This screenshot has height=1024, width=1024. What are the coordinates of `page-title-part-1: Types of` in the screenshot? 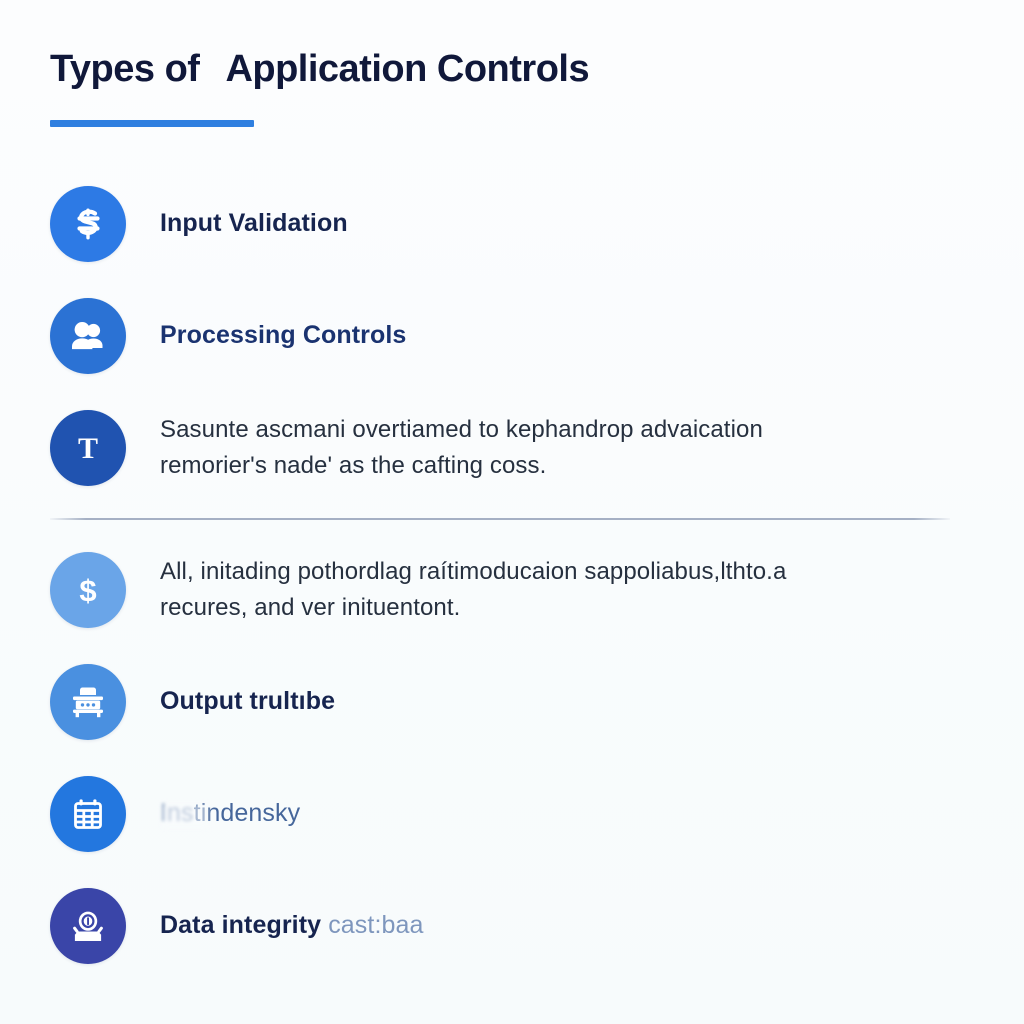 It's located at (125, 69).